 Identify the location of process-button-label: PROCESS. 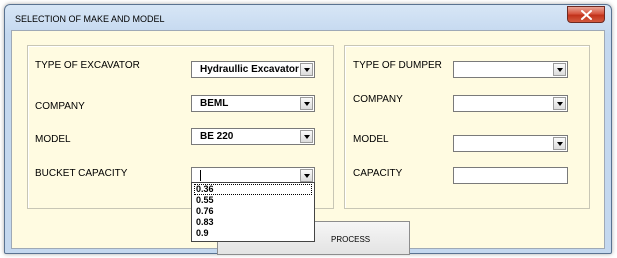
(351, 239).